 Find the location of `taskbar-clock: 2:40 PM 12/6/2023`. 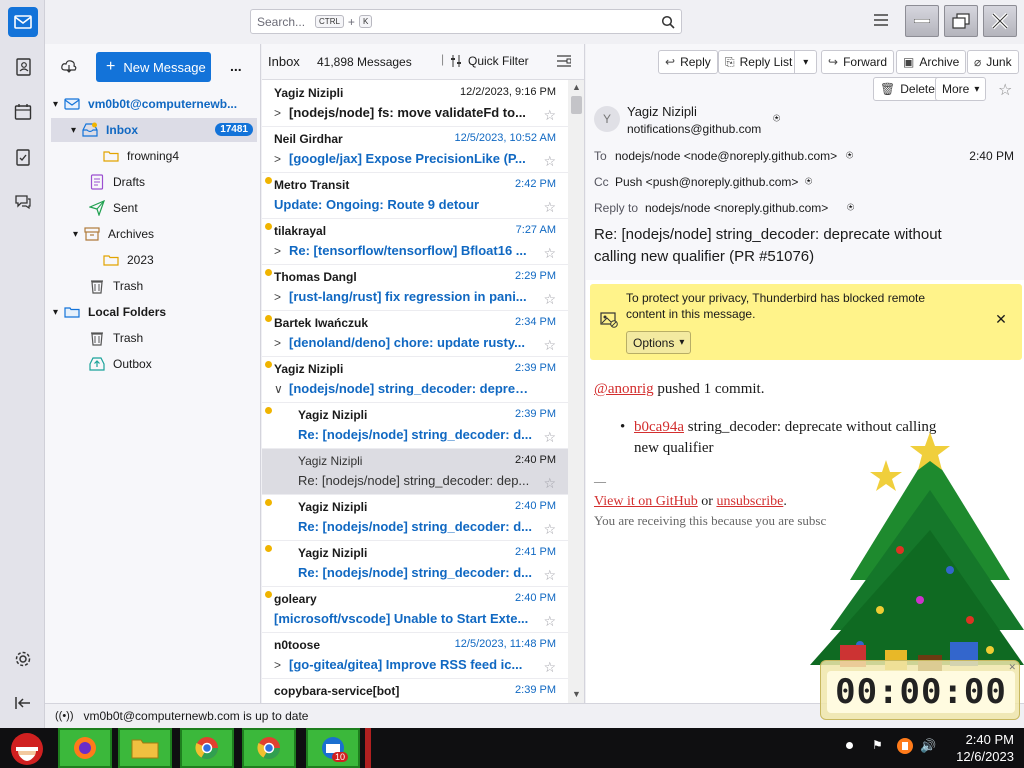

taskbar-clock: 2:40 PM 12/6/2023 is located at coordinates (985, 748).